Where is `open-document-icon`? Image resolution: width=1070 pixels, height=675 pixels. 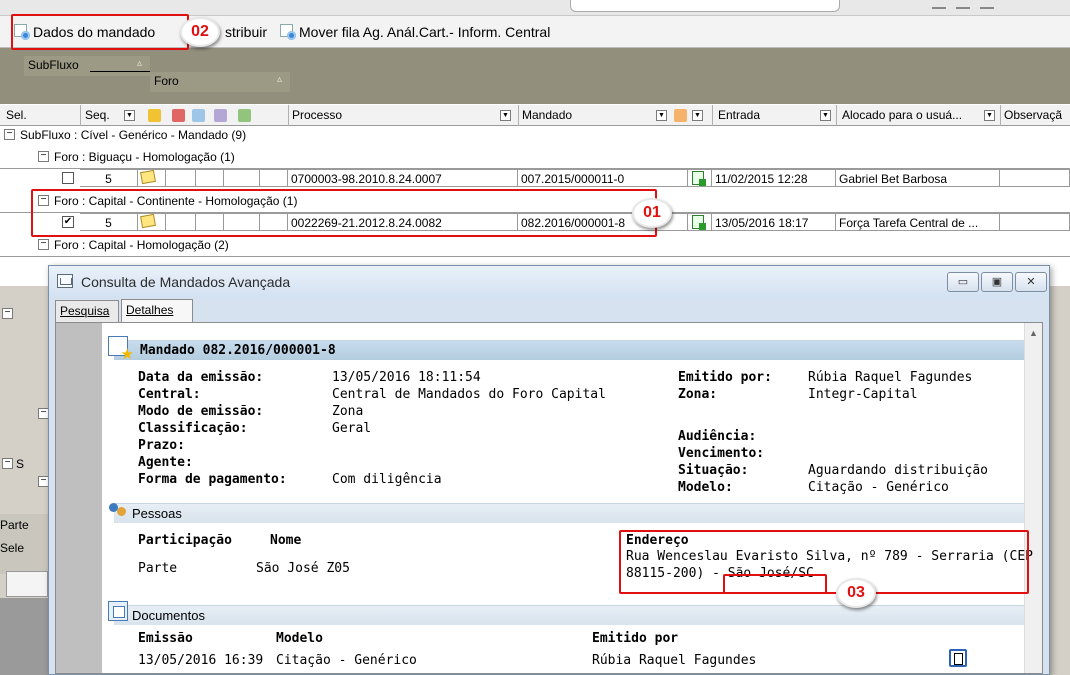
open-document-icon is located at coordinates (958, 658).